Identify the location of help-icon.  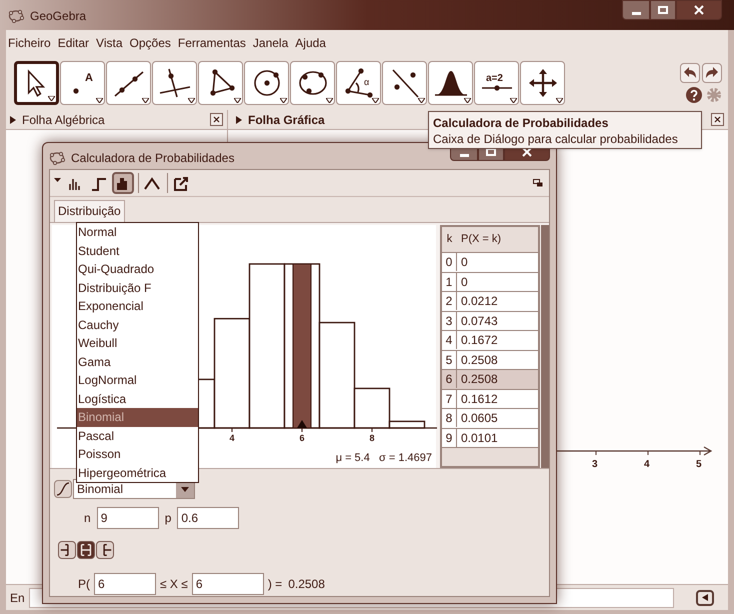
(694, 95).